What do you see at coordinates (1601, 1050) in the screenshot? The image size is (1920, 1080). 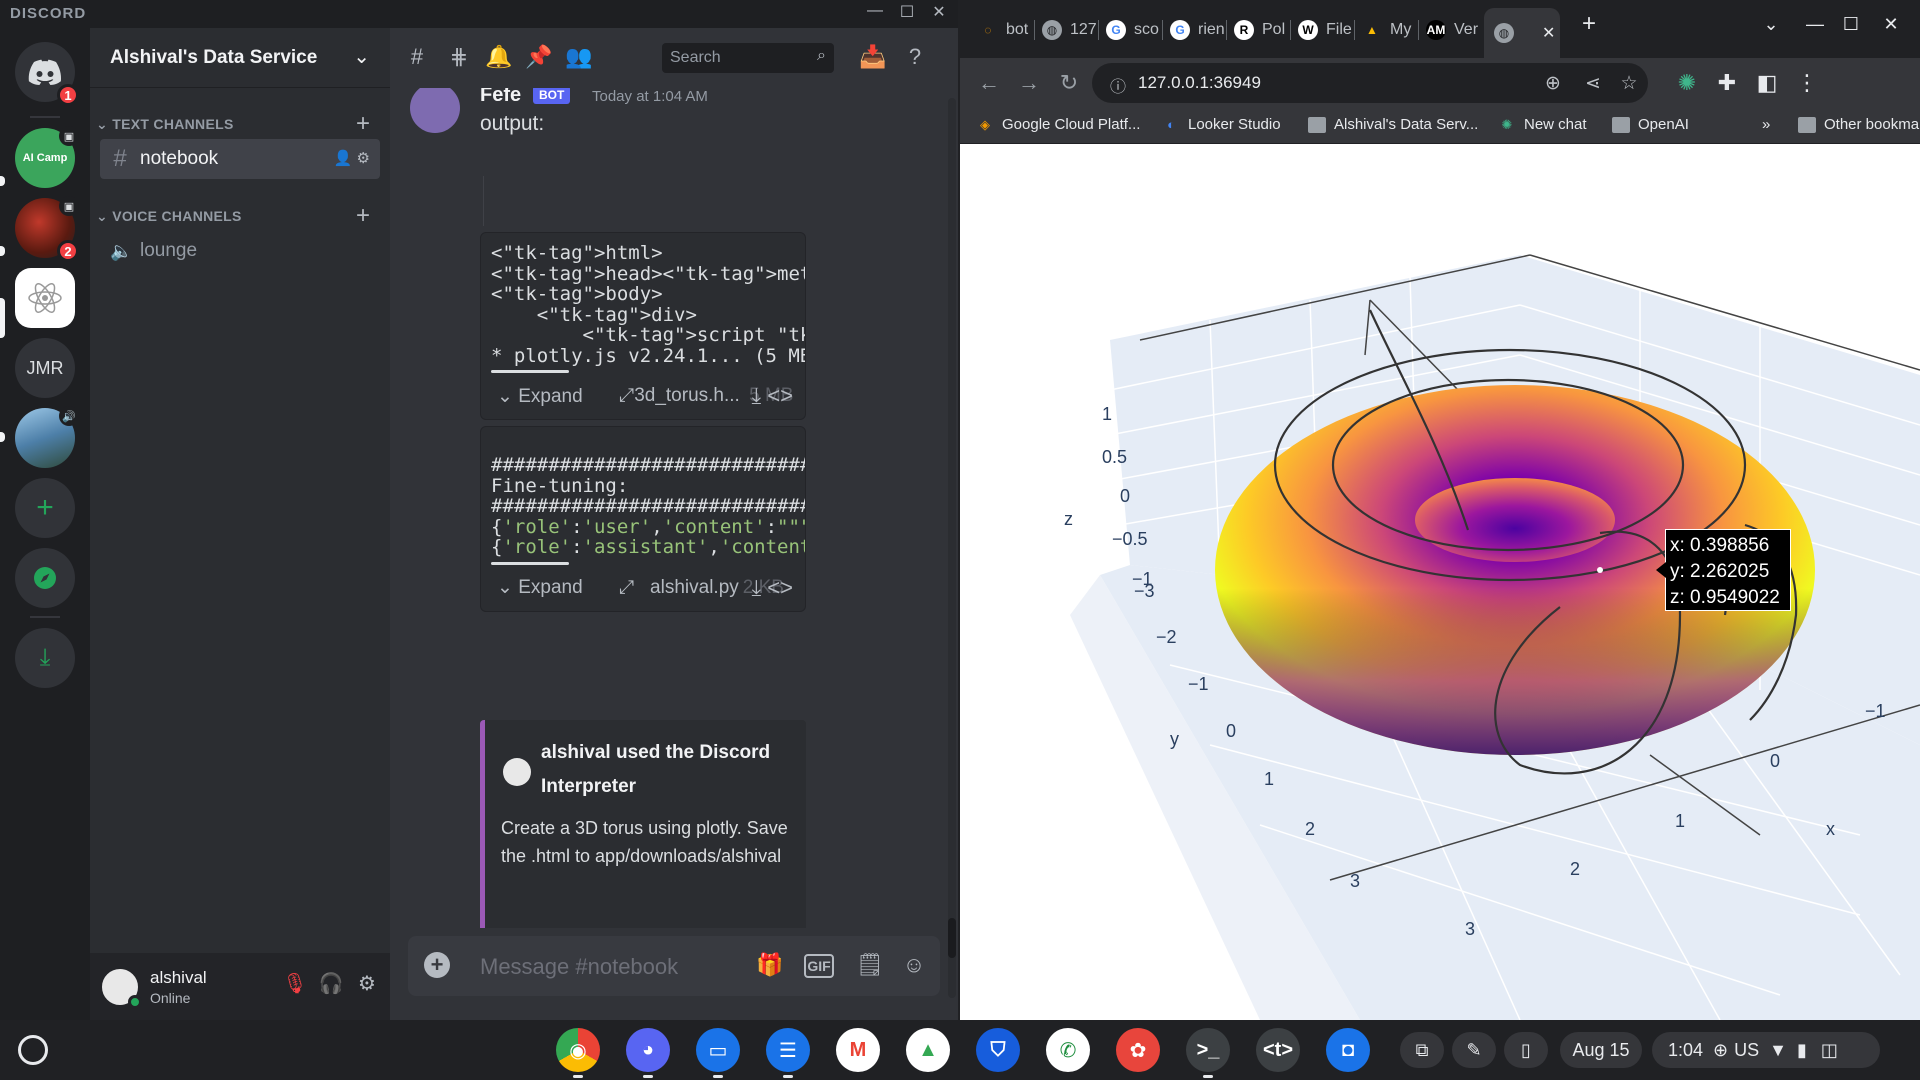 I see `date-tray: Aug 15` at bounding box center [1601, 1050].